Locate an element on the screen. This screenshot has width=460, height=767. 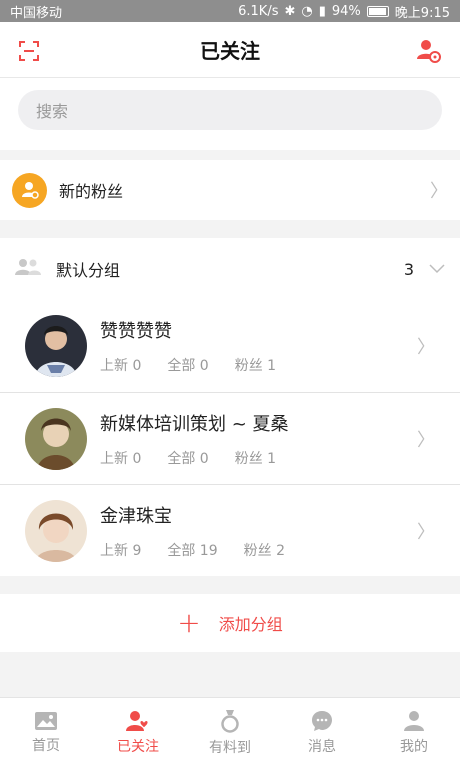
plus-icon: + is located at coordinates (189, 622).